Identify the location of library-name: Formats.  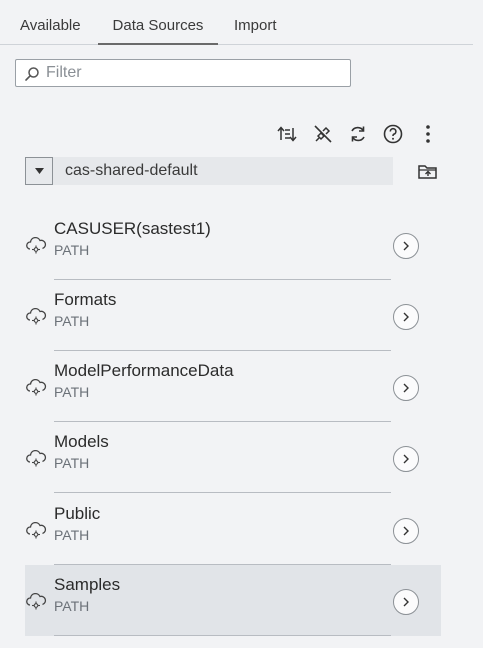
(85, 299).